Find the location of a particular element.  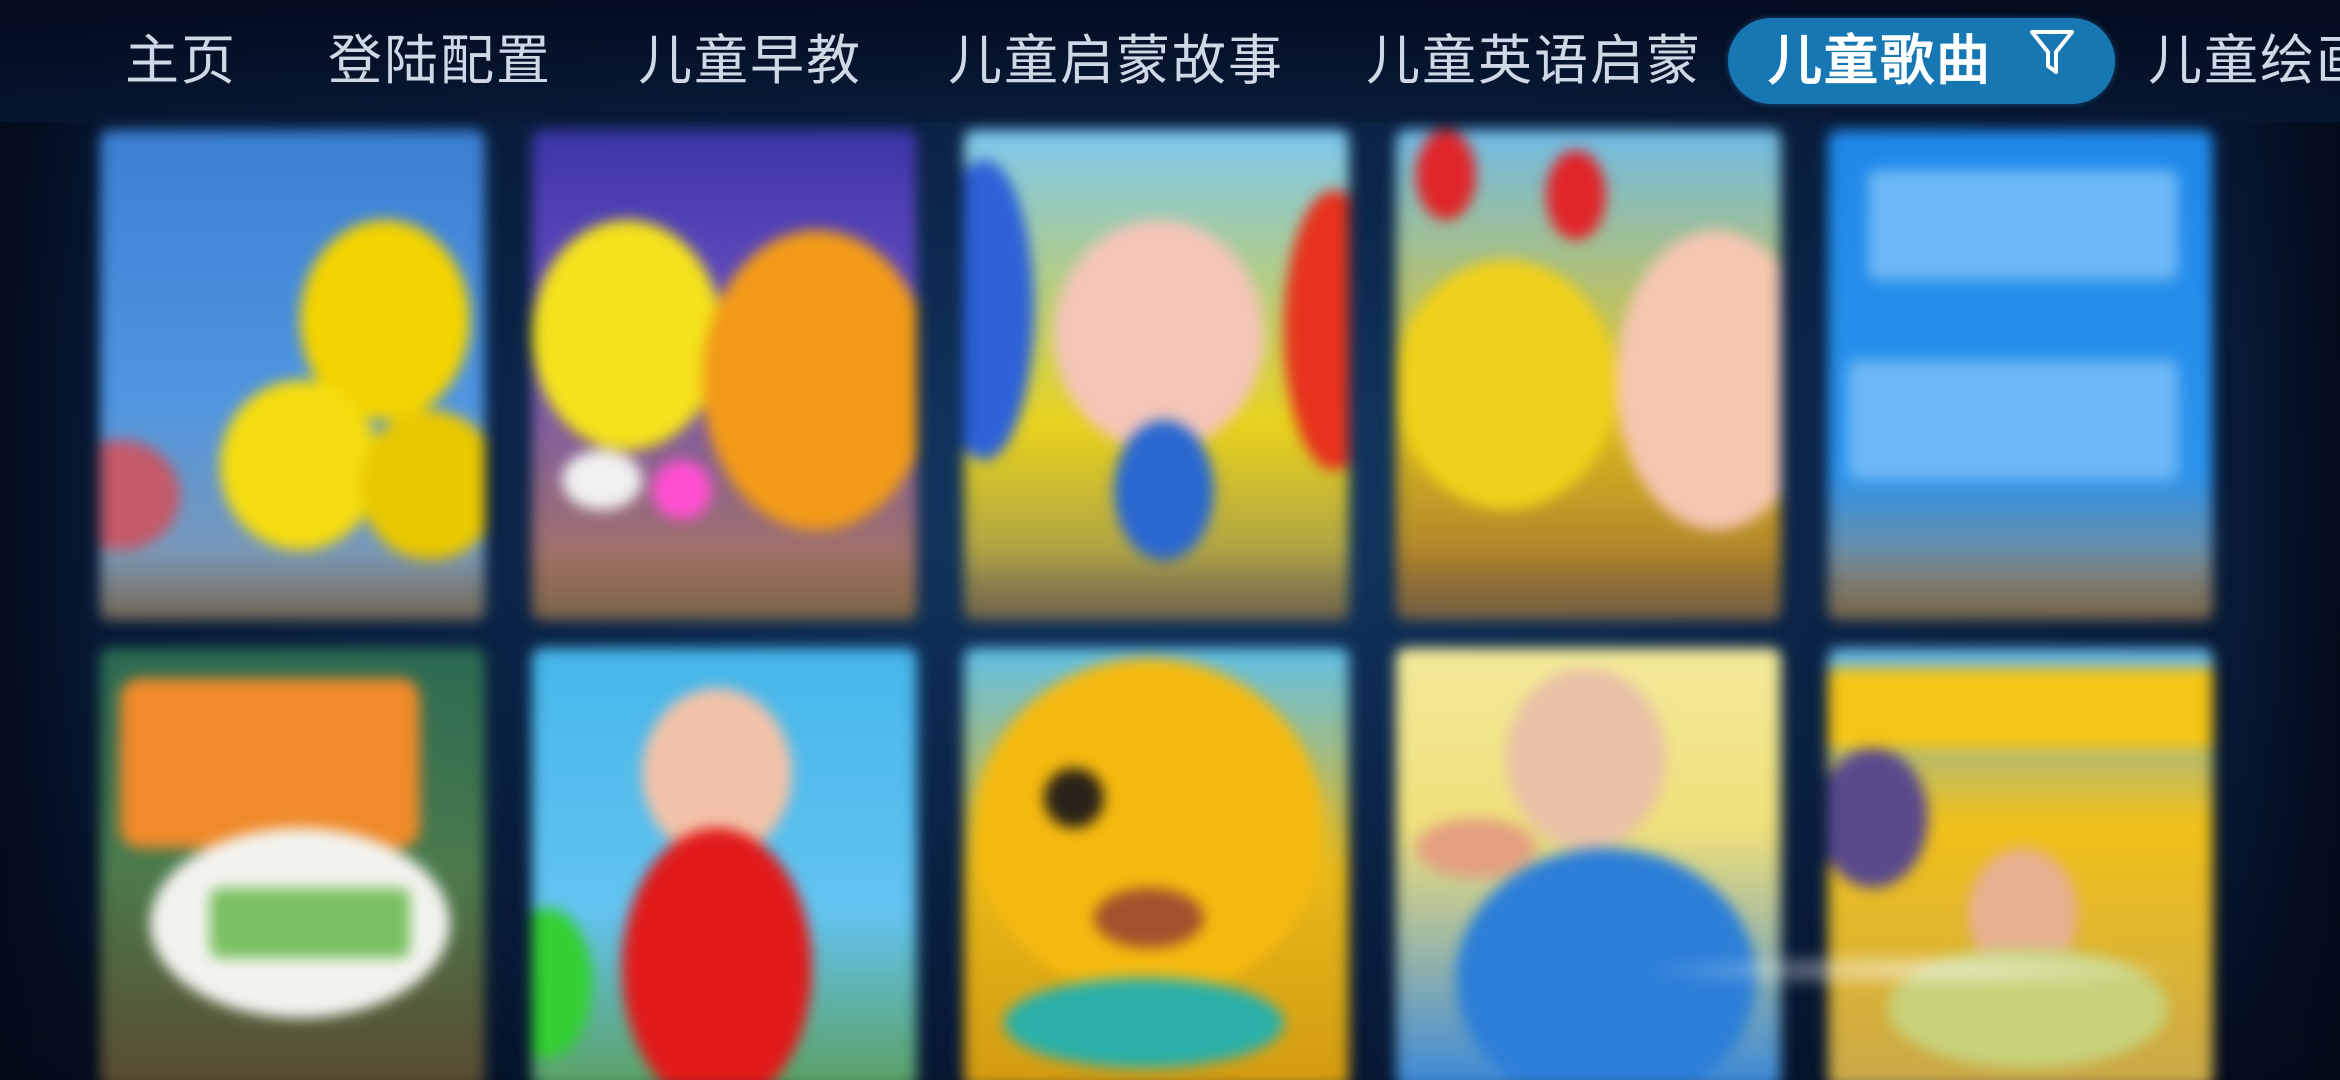

category-tabs: 主页 登陆配置 儿童早教 儿童启蒙故事 儿童英语启蒙 儿童歌曲 儿童绘画 is located at coordinates (1170, 61).